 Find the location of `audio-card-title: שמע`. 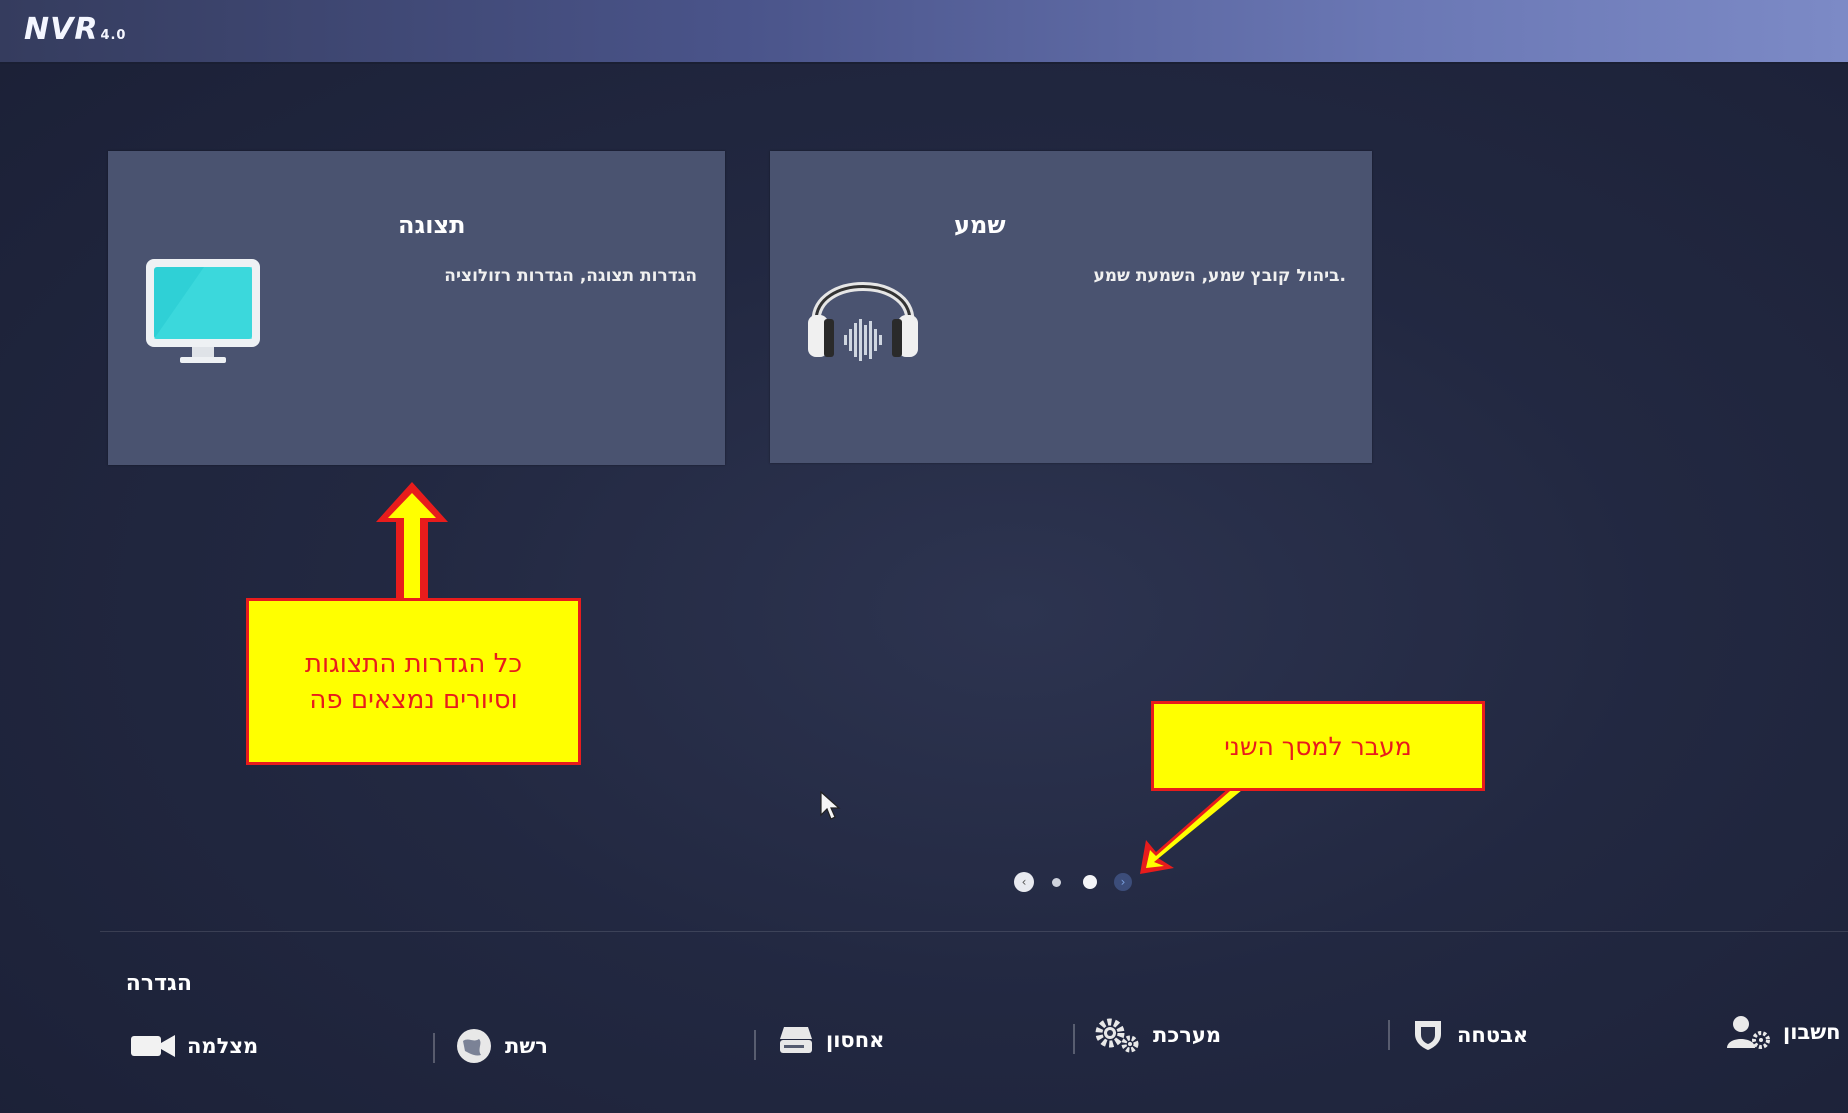

audio-card-title: שמע is located at coordinates (980, 225).